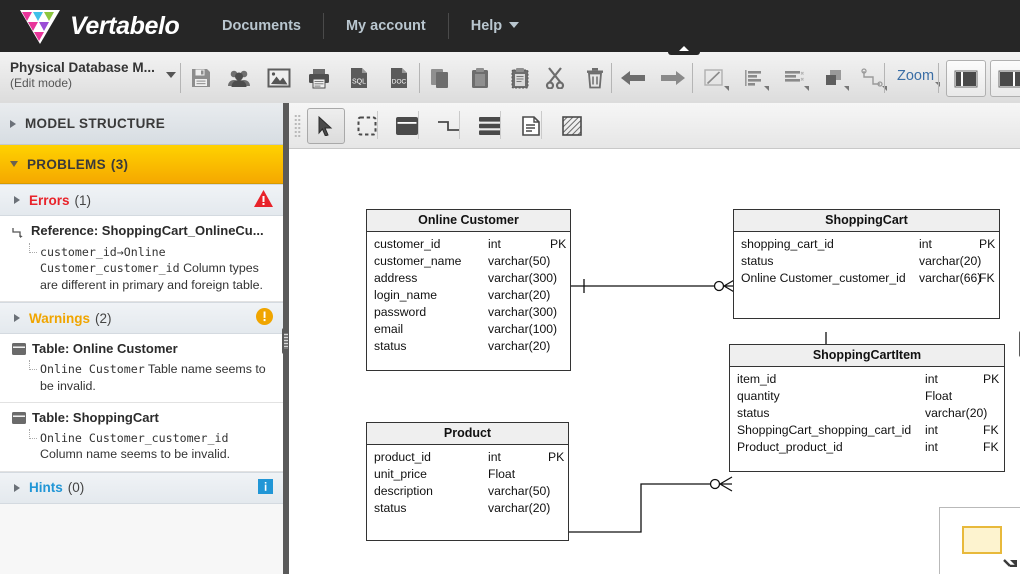  What do you see at coordinates (110, 260) in the screenshot?
I see `problem-item-code: customer_id→Online Customer_customer_id` at bounding box center [110, 260].